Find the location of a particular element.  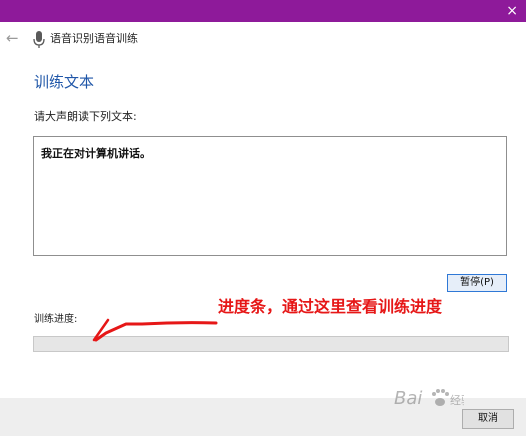

microphone-icon is located at coordinates (39, 39).